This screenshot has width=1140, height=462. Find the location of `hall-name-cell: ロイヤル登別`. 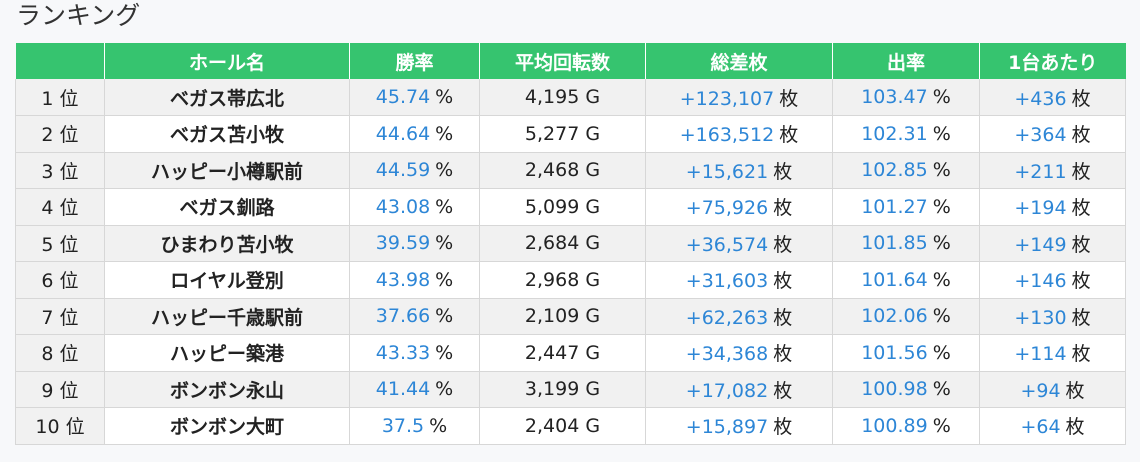

hall-name-cell: ロイヤル登別 is located at coordinates (227, 280).